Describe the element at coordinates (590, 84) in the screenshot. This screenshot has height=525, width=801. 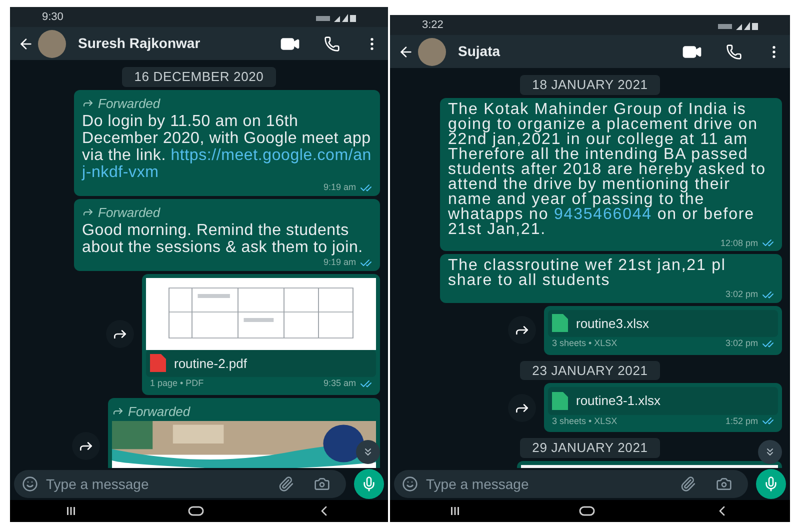
I see `date-chip: 18 JANUARY 2021` at that location.